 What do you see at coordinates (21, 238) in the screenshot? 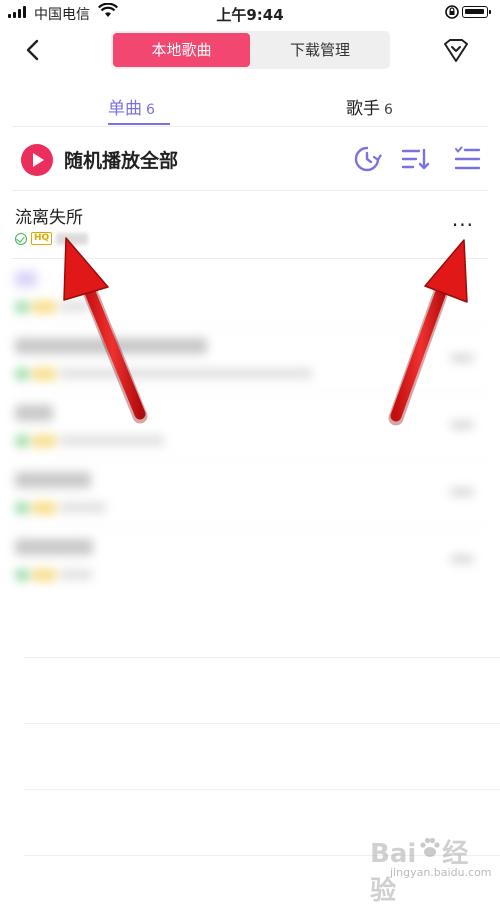
I see `downloaded-check-icon` at bounding box center [21, 238].